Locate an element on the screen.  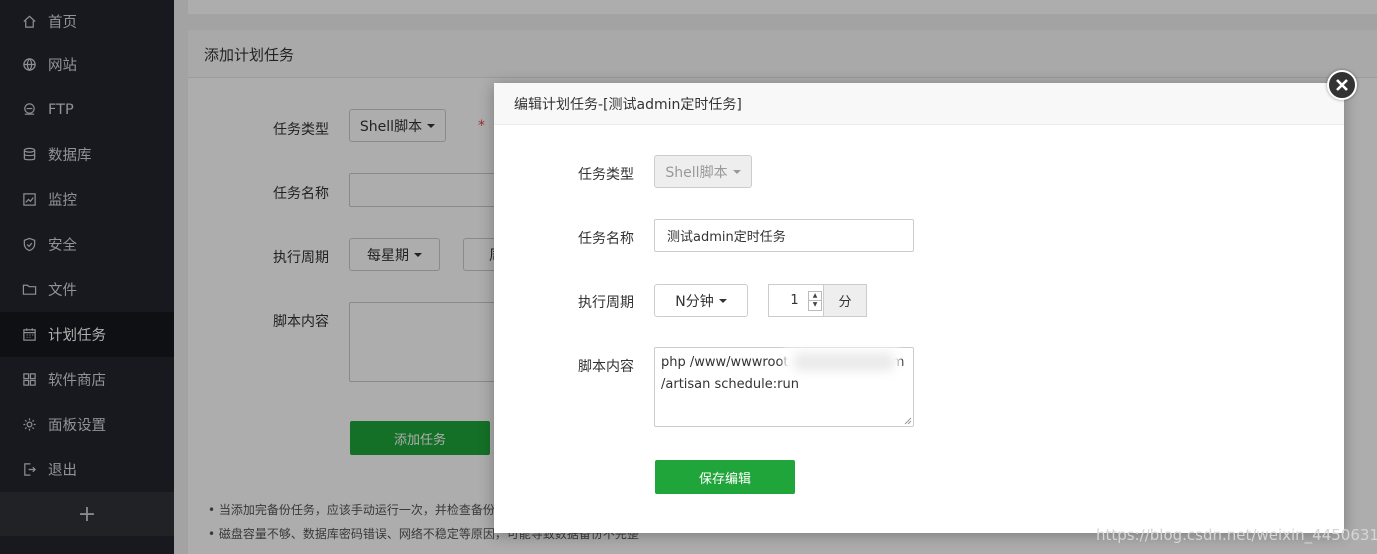
minute-unit: 分 is located at coordinates (845, 300).